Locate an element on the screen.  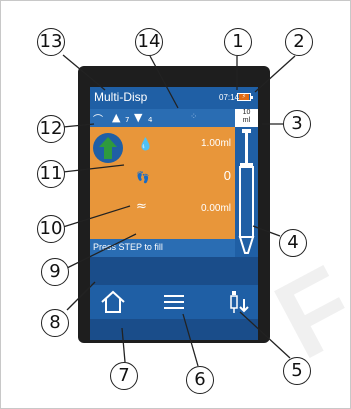
callout-9: 9 is located at coordinates (55, 272).